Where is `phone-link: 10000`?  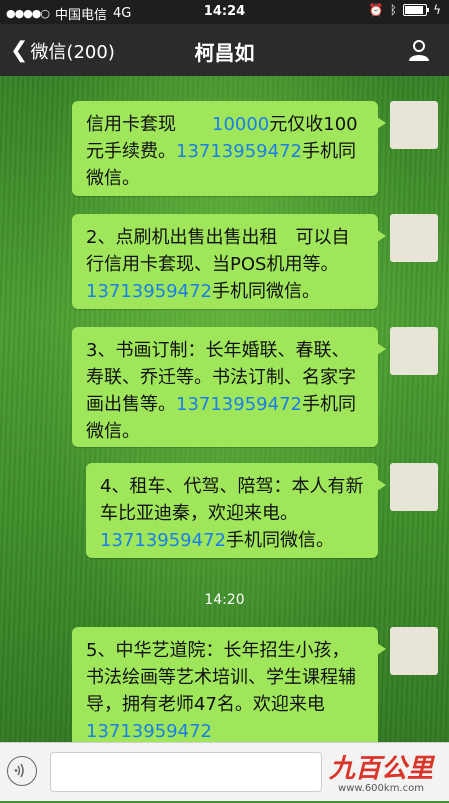 phone-link: 10000 is located at coordinates (240, 124).